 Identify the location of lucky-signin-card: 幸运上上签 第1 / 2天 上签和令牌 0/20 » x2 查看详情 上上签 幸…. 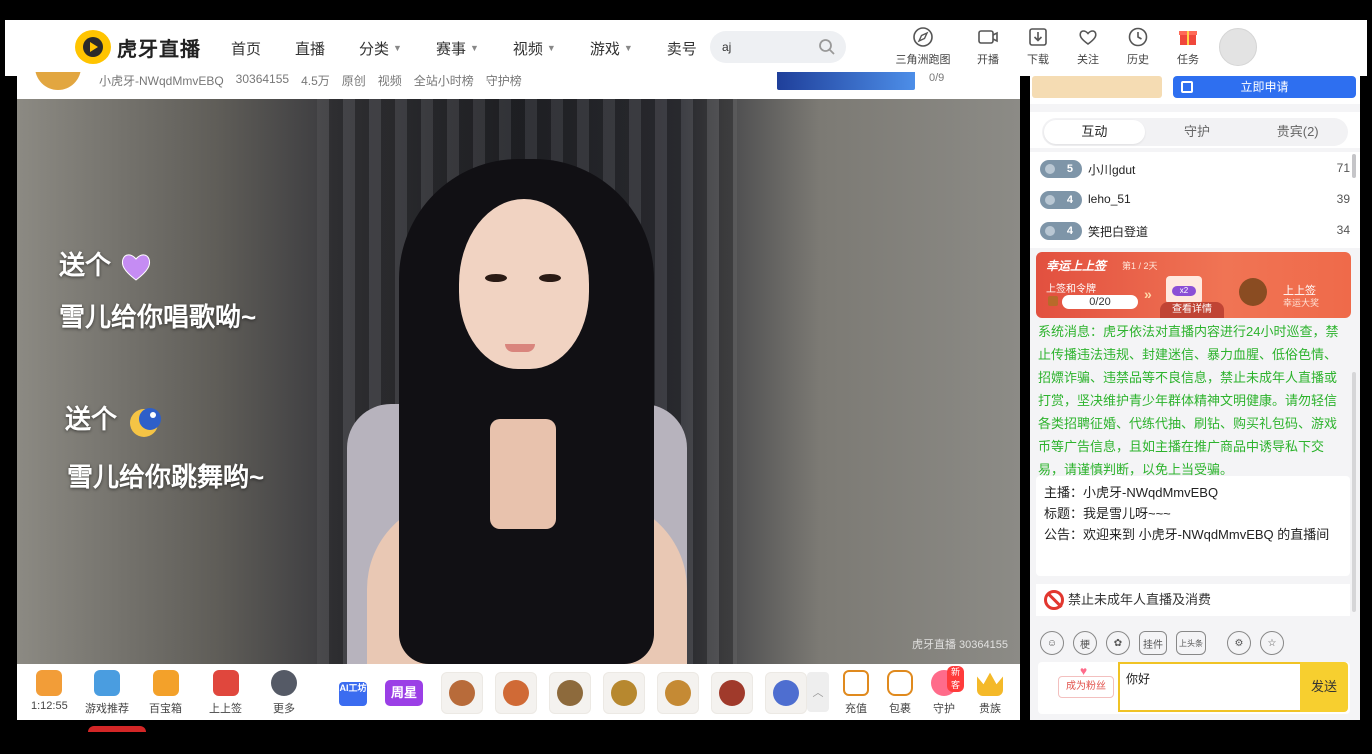
(1193, 285).